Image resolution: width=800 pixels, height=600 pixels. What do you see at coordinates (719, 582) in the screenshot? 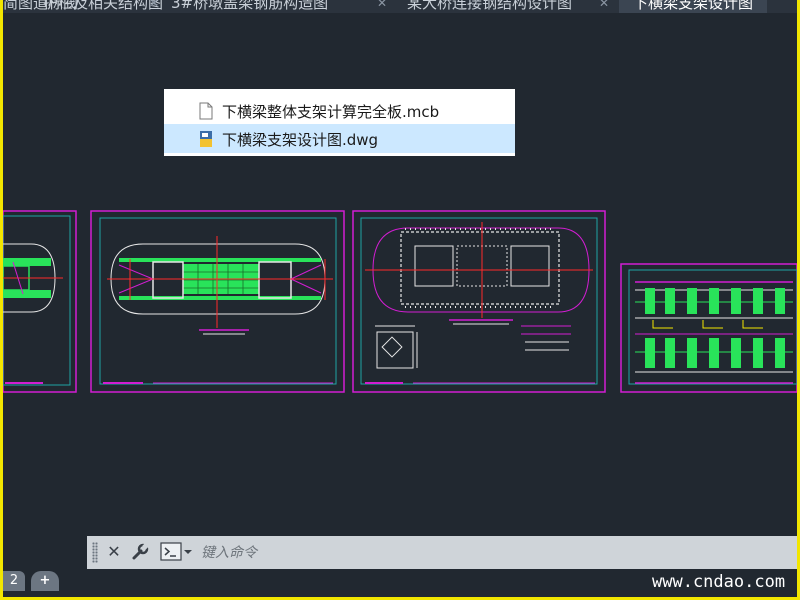
I see `watermark: www.cndao.com` at bounding box center [719, 582].